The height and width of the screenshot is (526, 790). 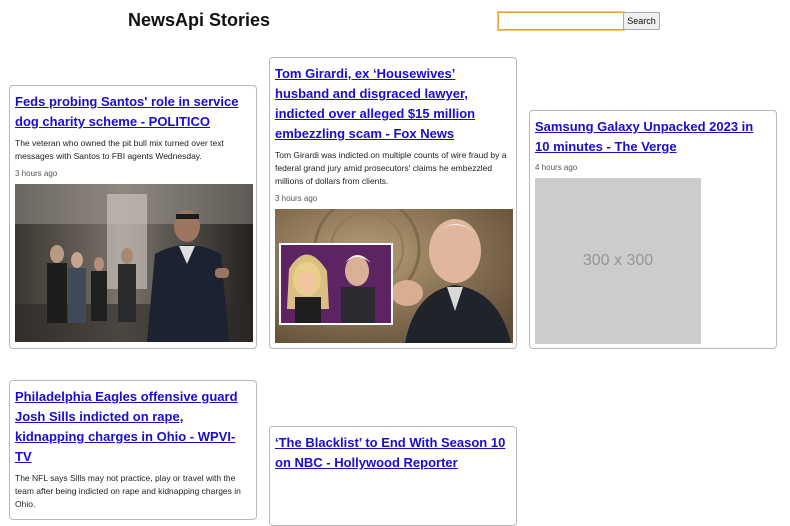 I want to click on search-input, so click(x=561, y=21).